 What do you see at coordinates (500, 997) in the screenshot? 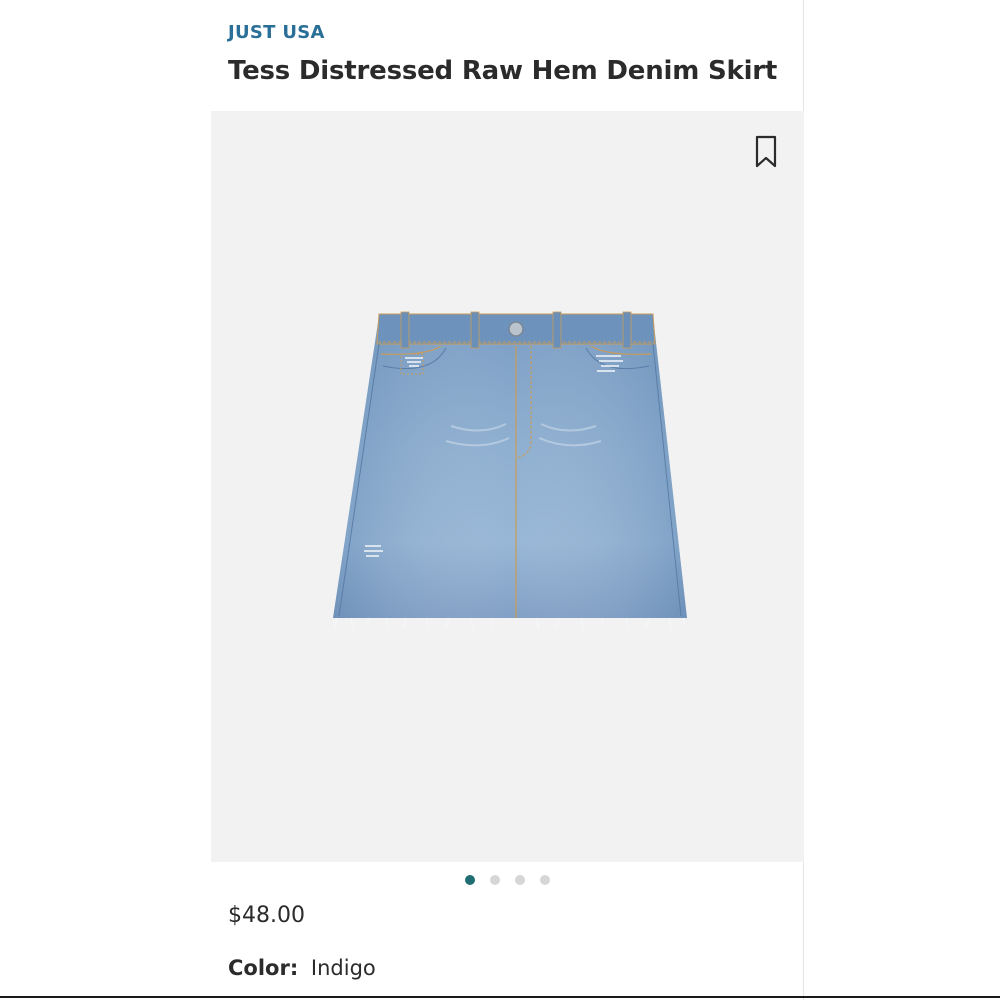
I see `bottom-divider` at bounding box center [500, 997].